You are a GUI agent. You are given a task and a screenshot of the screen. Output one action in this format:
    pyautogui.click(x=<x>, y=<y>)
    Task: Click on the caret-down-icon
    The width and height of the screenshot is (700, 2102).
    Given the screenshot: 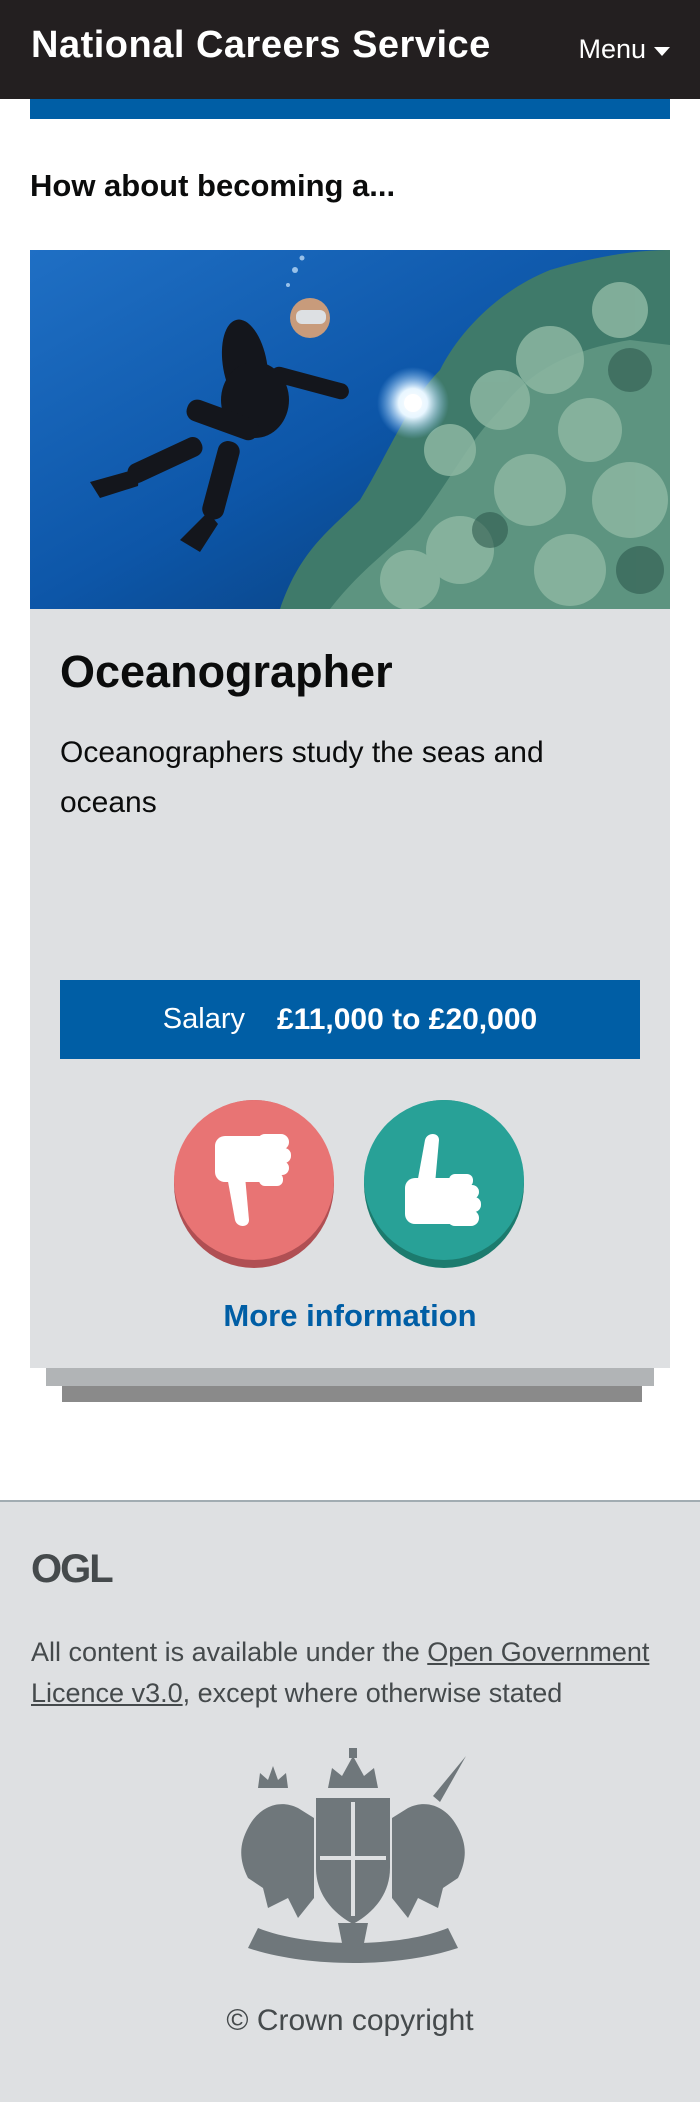 What is the action you would take?
    pyautogui.click(x=662, y=51)
    